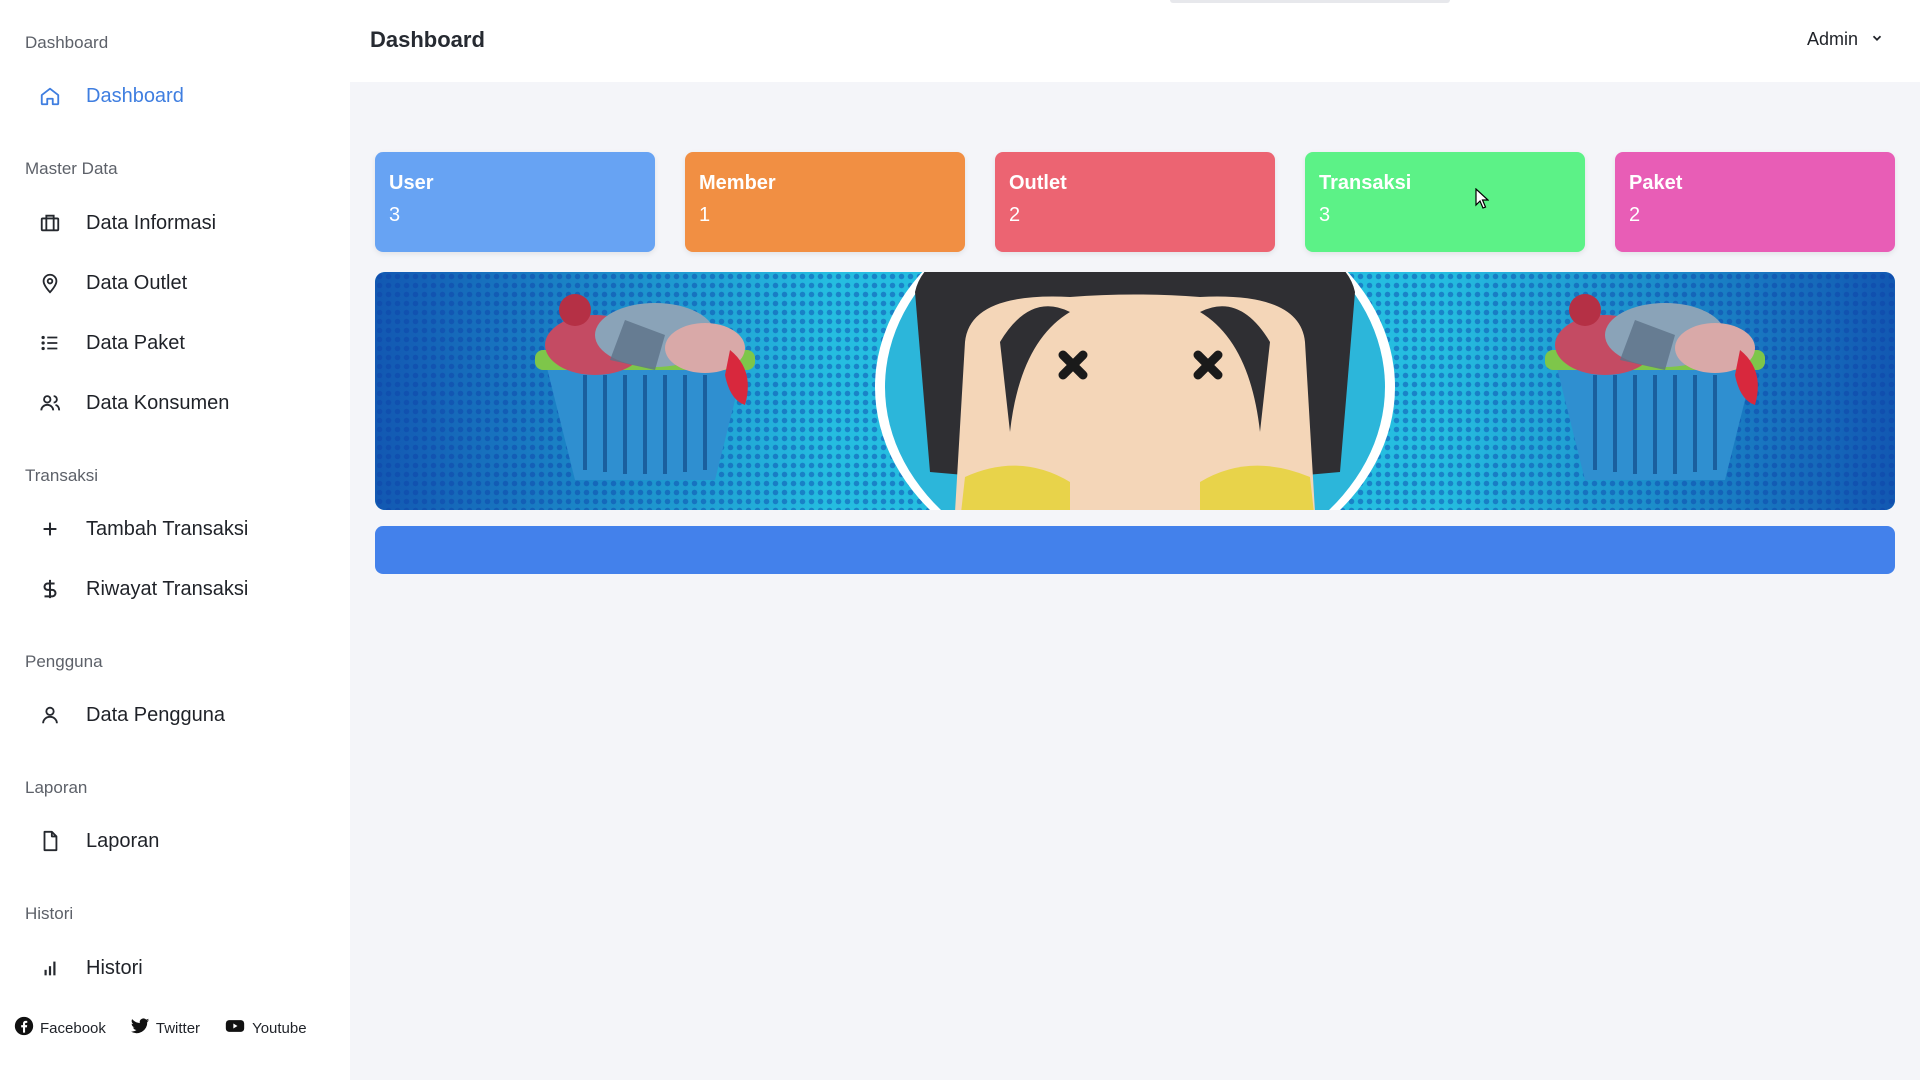 This screenshot has width=1920, height=1080. I want to click on user-name: Admin, so click(1832, 39).